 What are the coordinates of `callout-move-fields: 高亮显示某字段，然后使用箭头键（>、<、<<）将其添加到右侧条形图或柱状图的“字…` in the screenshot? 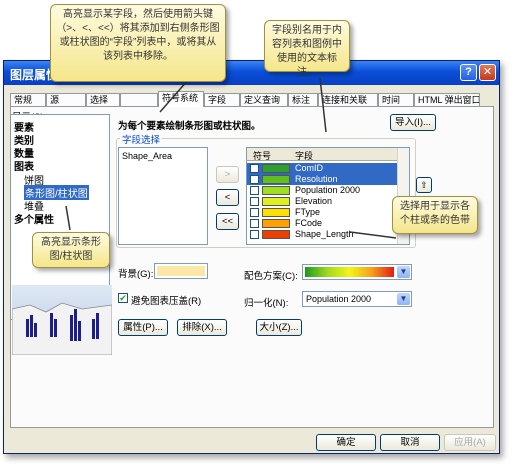 It's located at (138, 43).